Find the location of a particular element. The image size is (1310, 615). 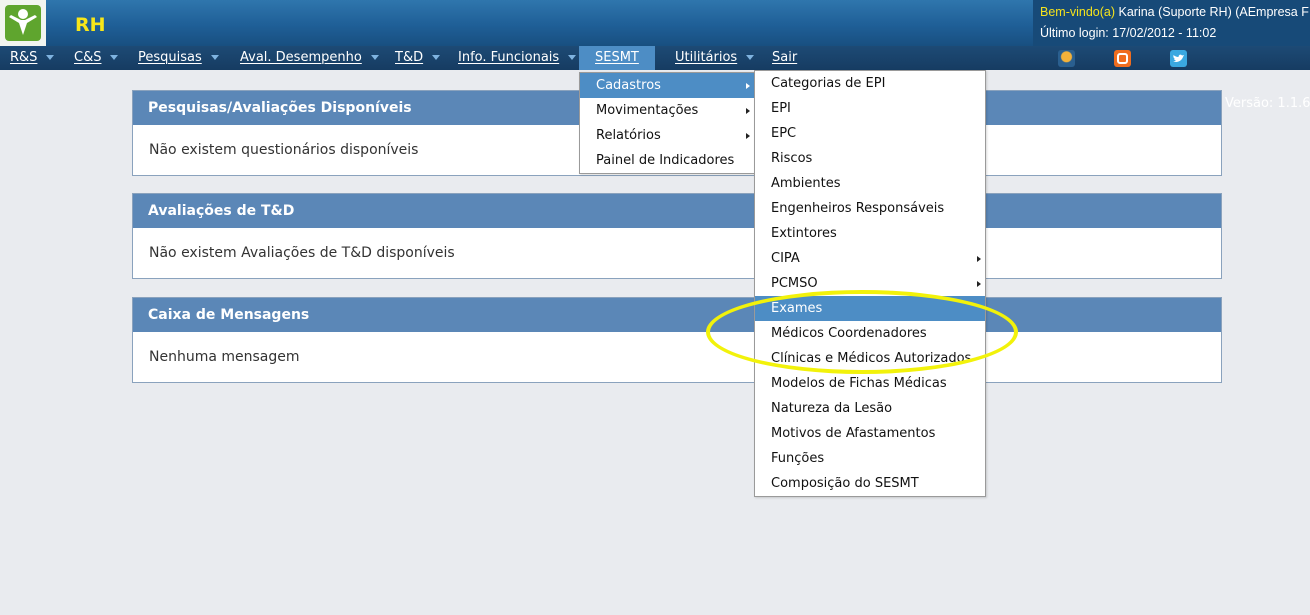

panel-caixa-mensagens: Caixa de Mensagens Nenhuma mensagem is located at coordinates (677, 340).